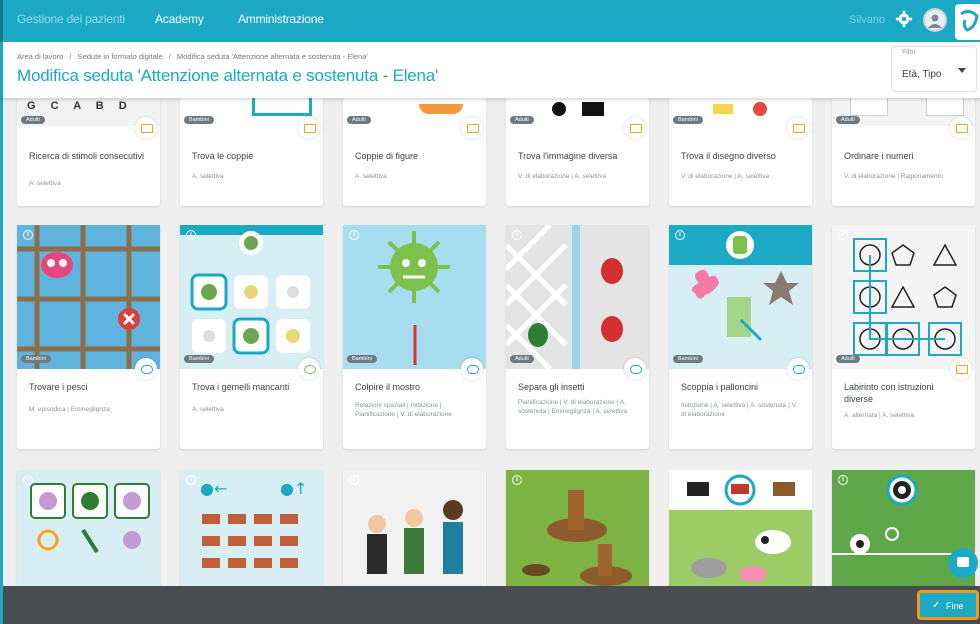 This screenshot has width=980, height=624. What do you see at coordinates (936, 605) in the screenshot?
I see `check-icon: ✓` at bounding box center [936, 605].